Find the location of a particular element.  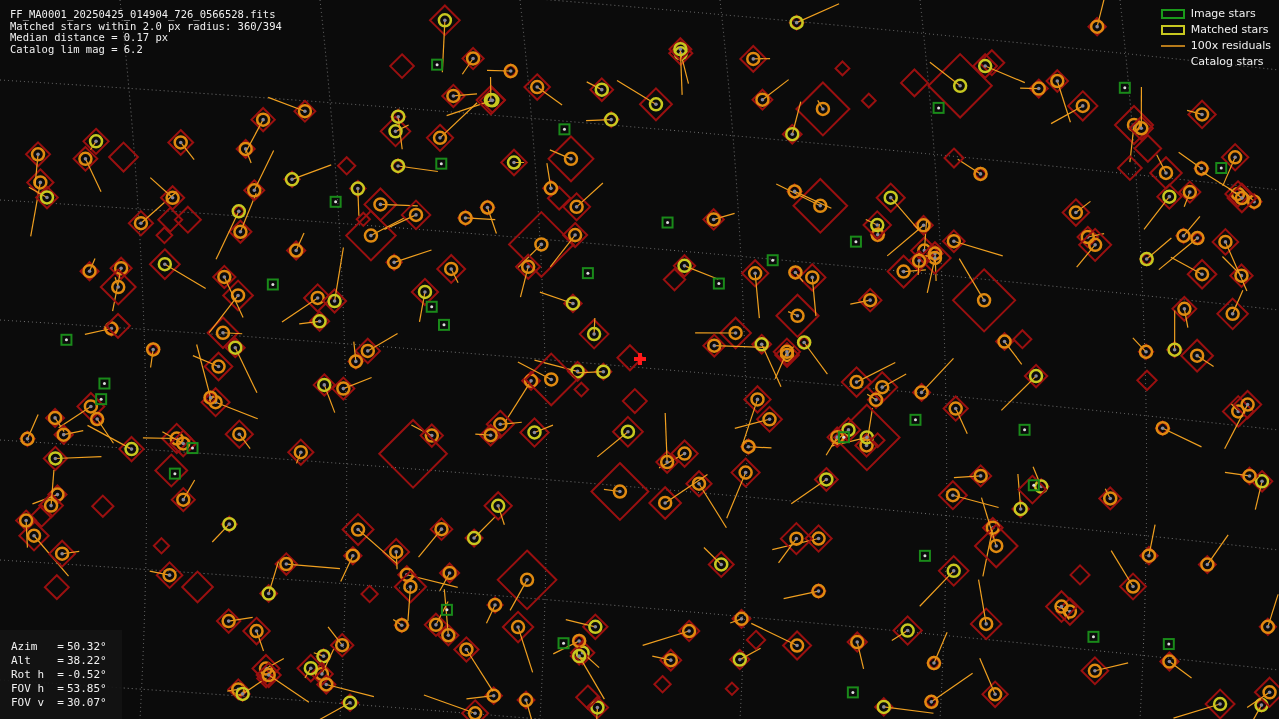

pointing-value: -0.52° is located at coordinates (87, 674).